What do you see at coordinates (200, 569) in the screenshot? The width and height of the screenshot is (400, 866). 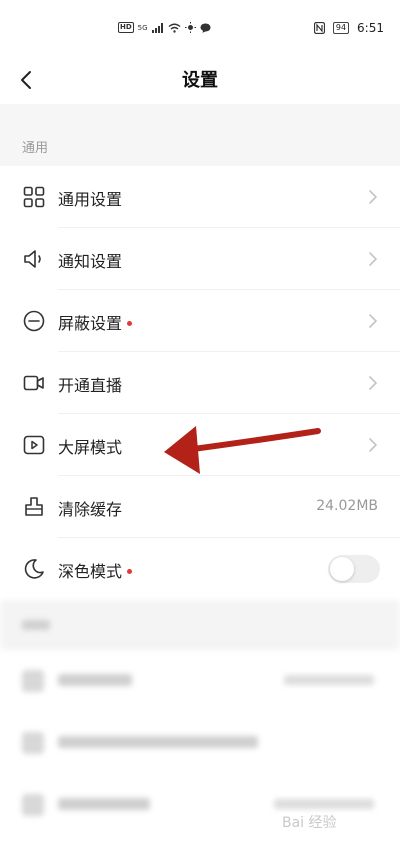 I see `settings-item-dark-mode: 深色模式` at bounding box center [200, 569].